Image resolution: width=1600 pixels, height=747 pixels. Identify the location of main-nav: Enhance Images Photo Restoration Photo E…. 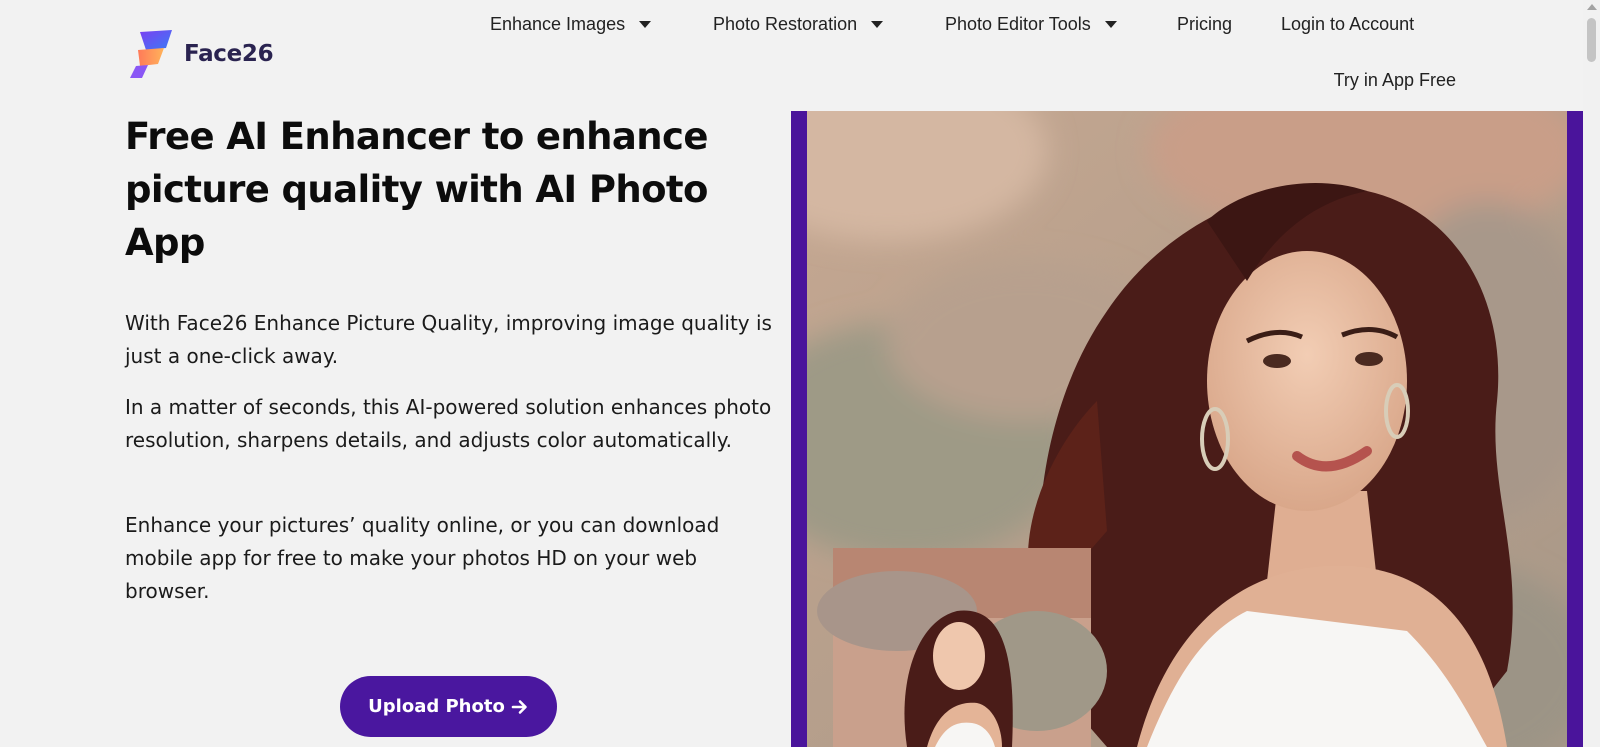
(800, 24).